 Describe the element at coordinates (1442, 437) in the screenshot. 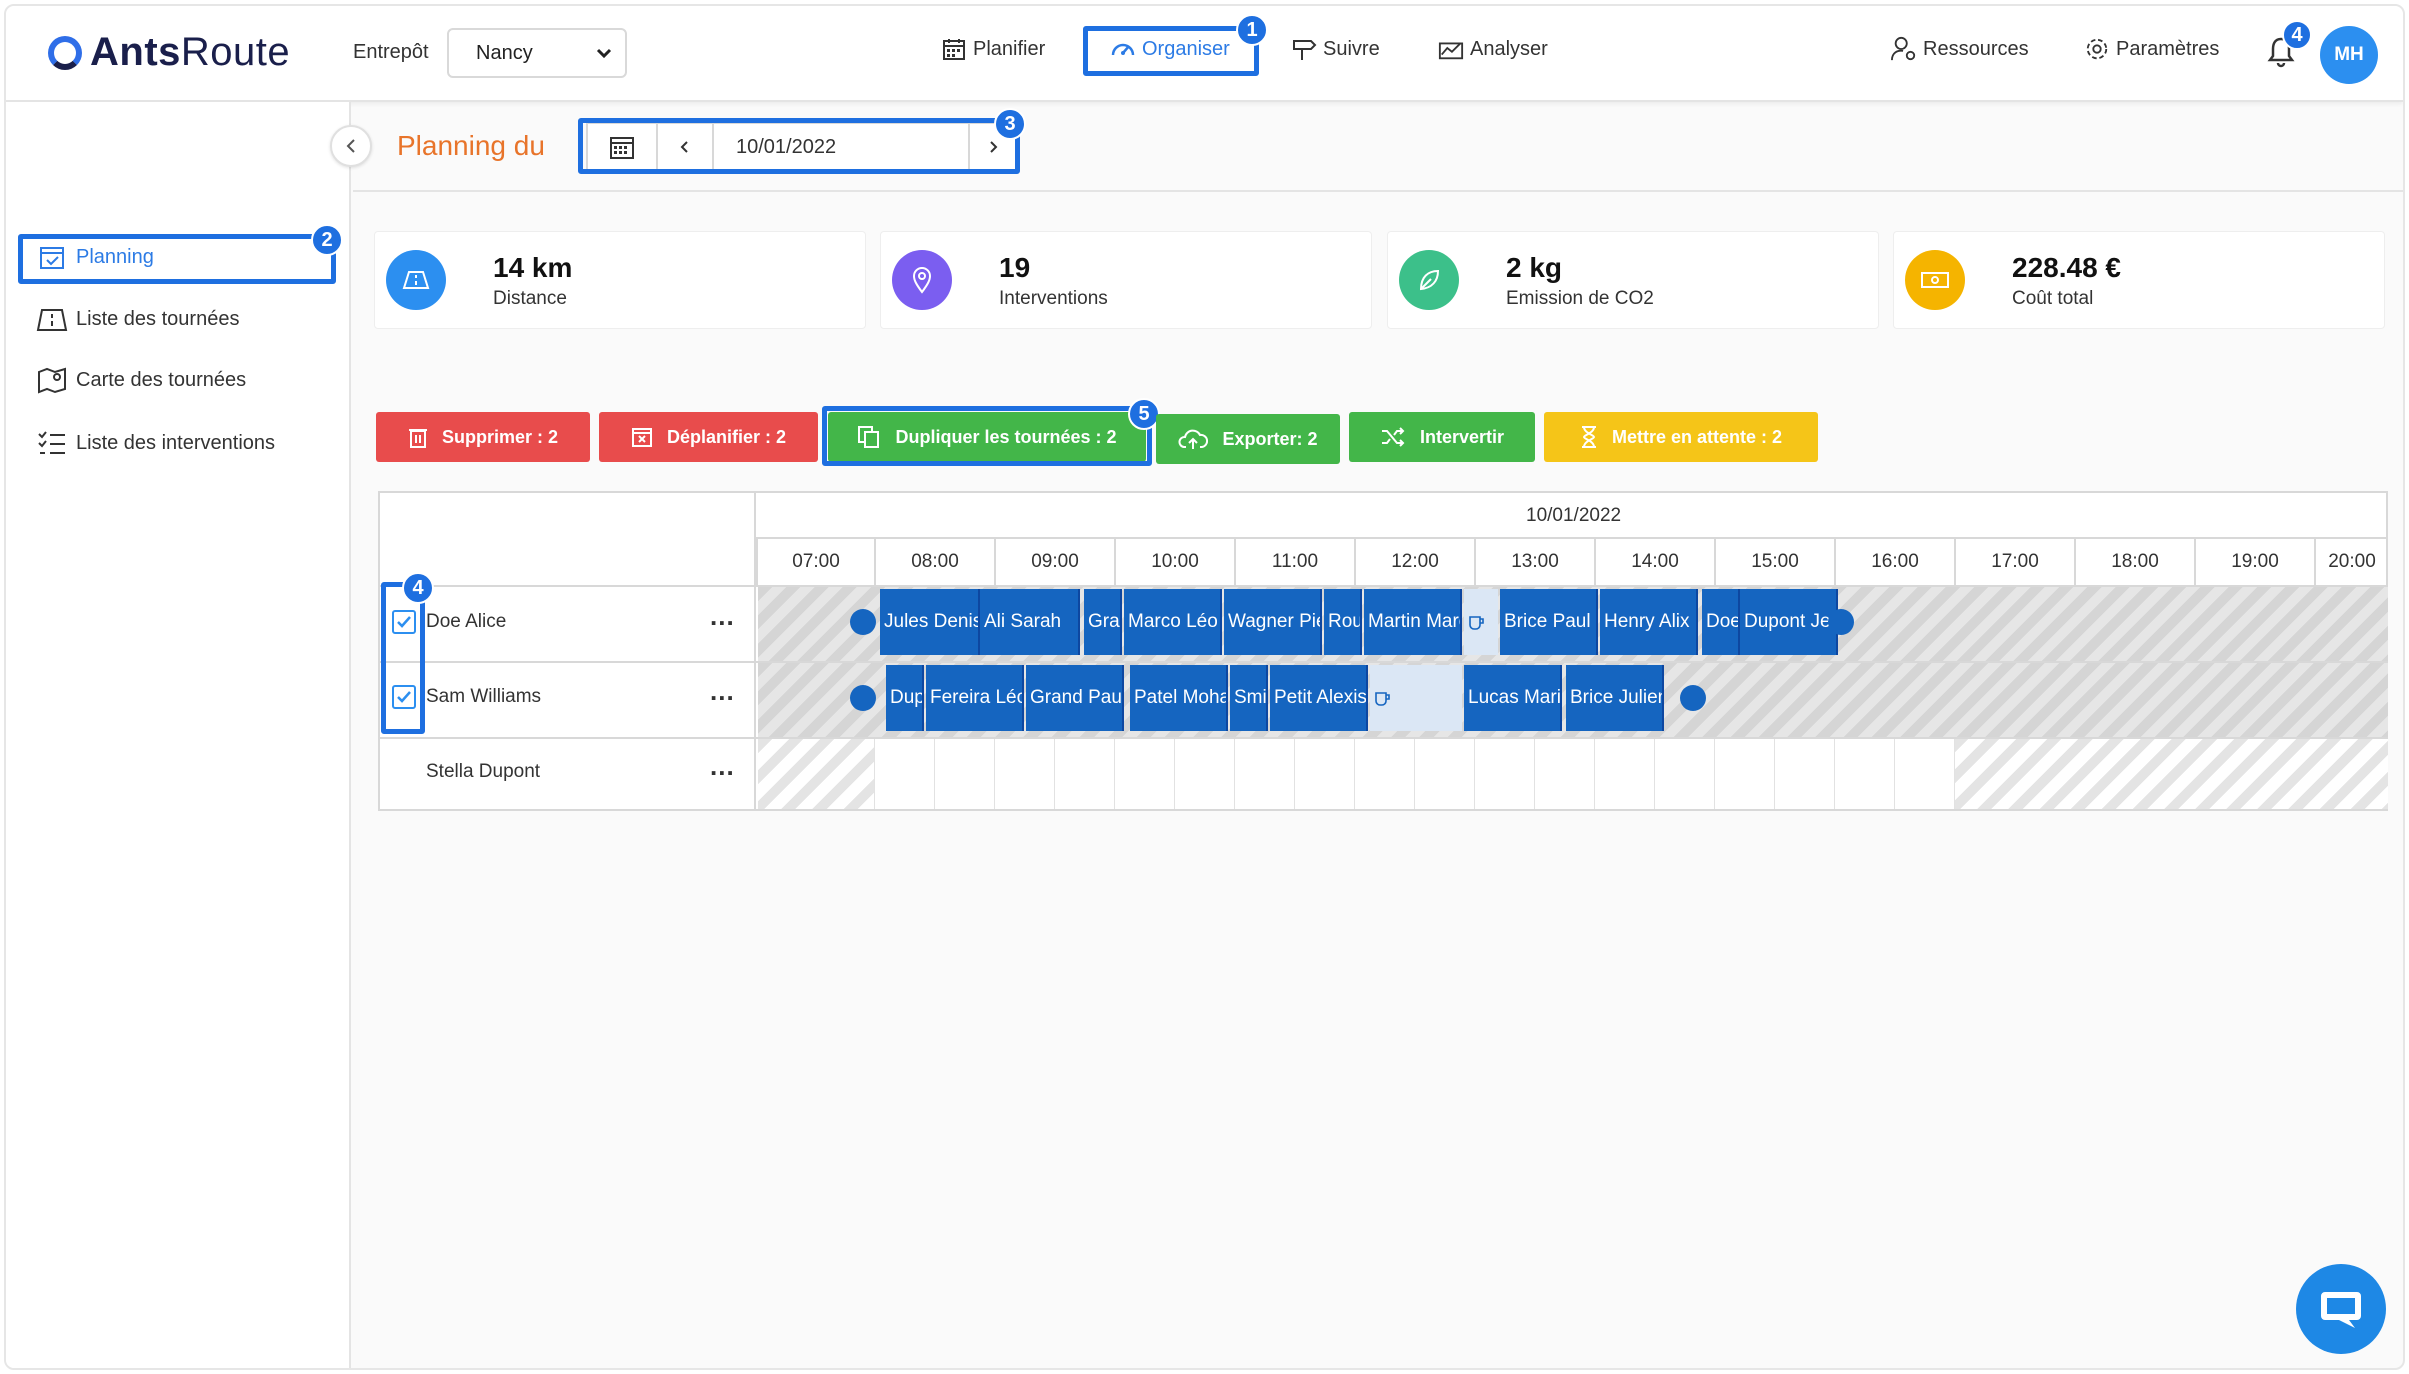

I see `swap-button: Intervertir` at that location.